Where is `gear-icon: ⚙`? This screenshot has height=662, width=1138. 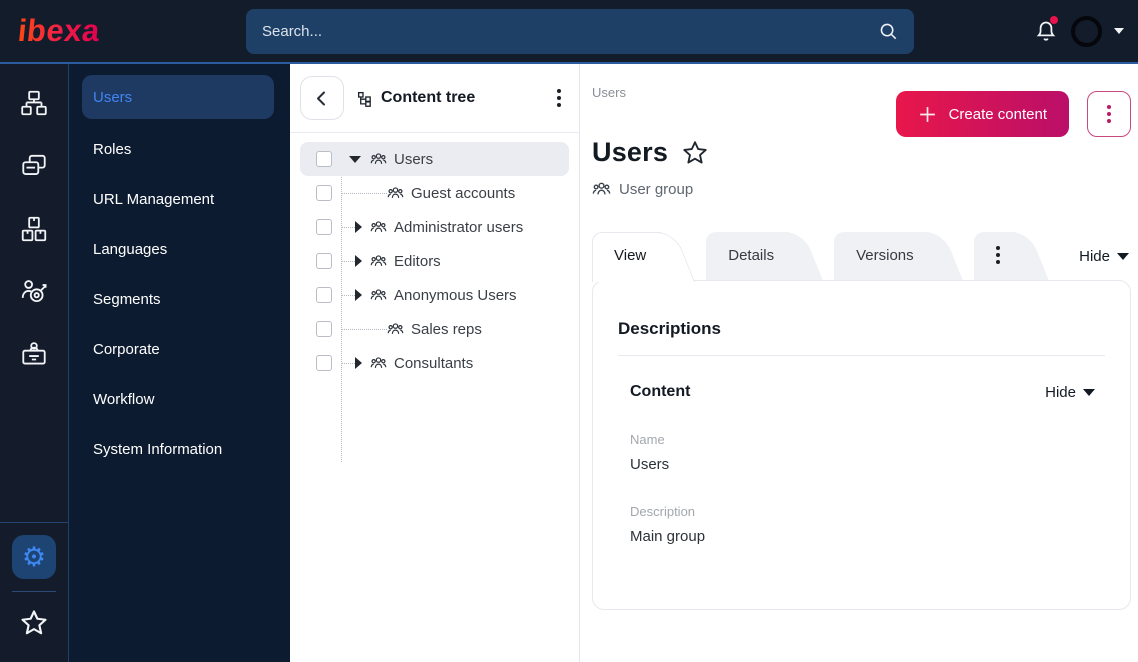 gear-icon: ⚙ is located at coordinates (34, 556).